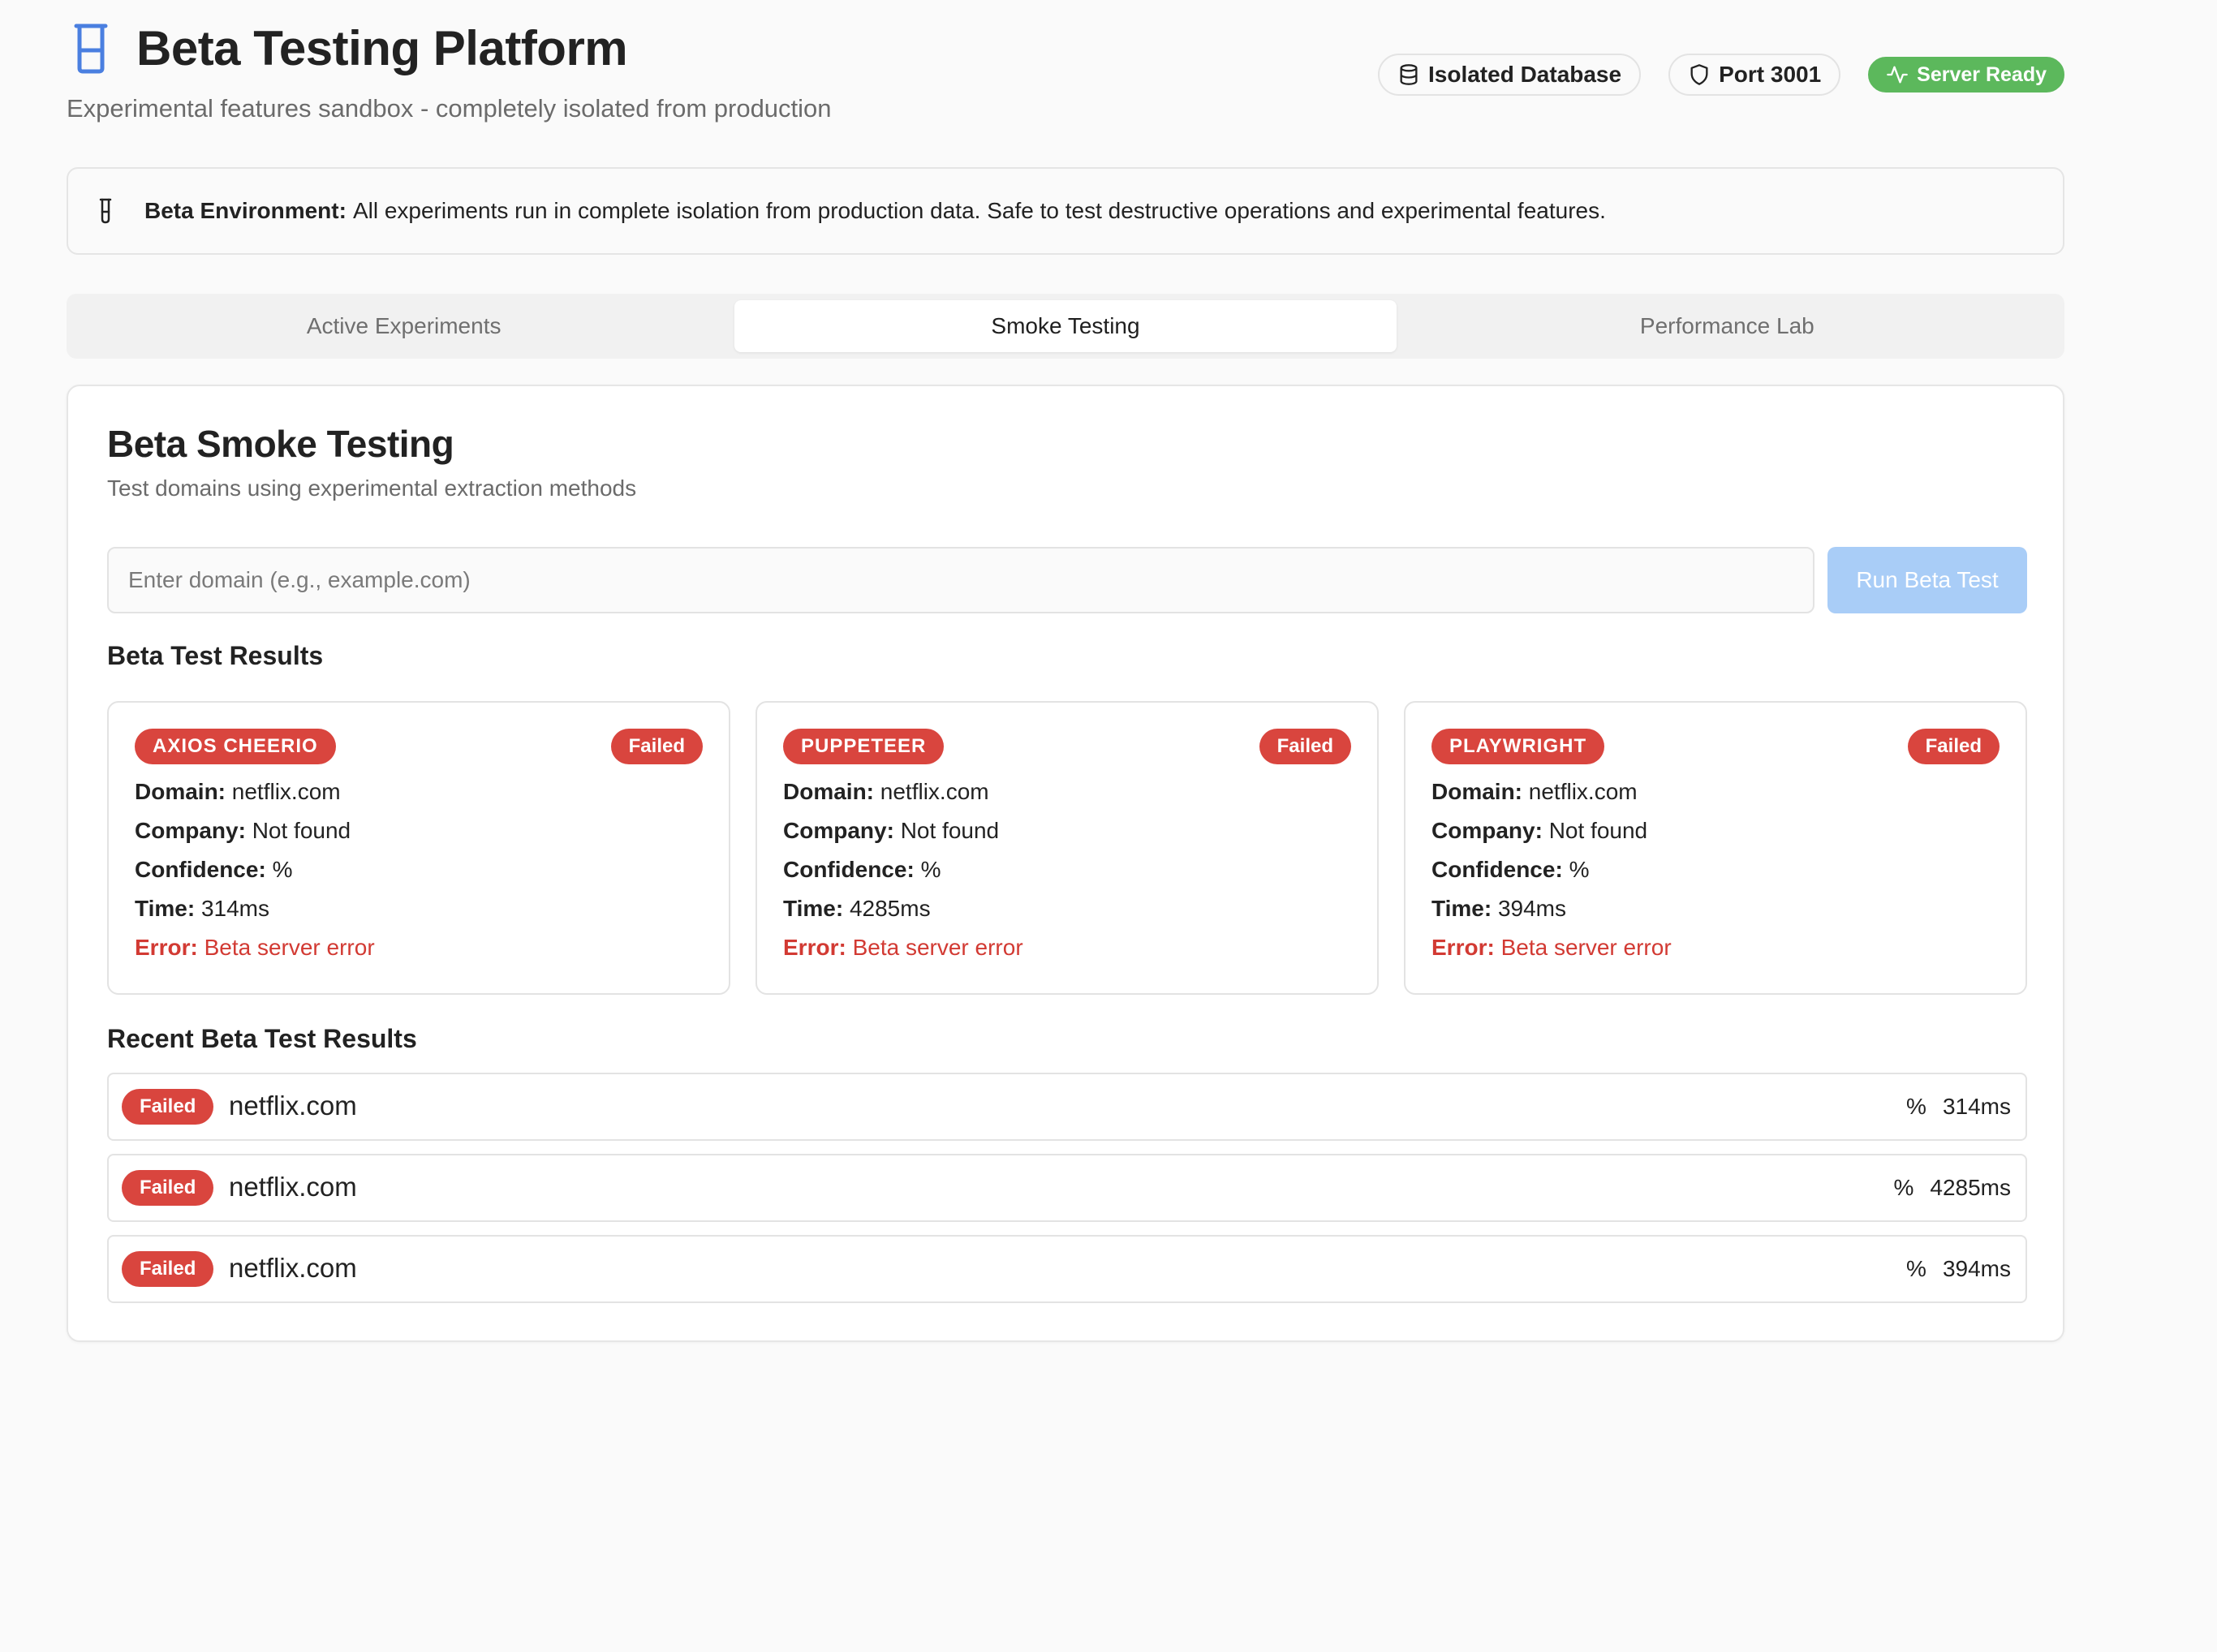 The width and height of the screenshot is (2217, 1652). I want to click on run-beta-test-button: Run Beta Test, so click(1927, 580).